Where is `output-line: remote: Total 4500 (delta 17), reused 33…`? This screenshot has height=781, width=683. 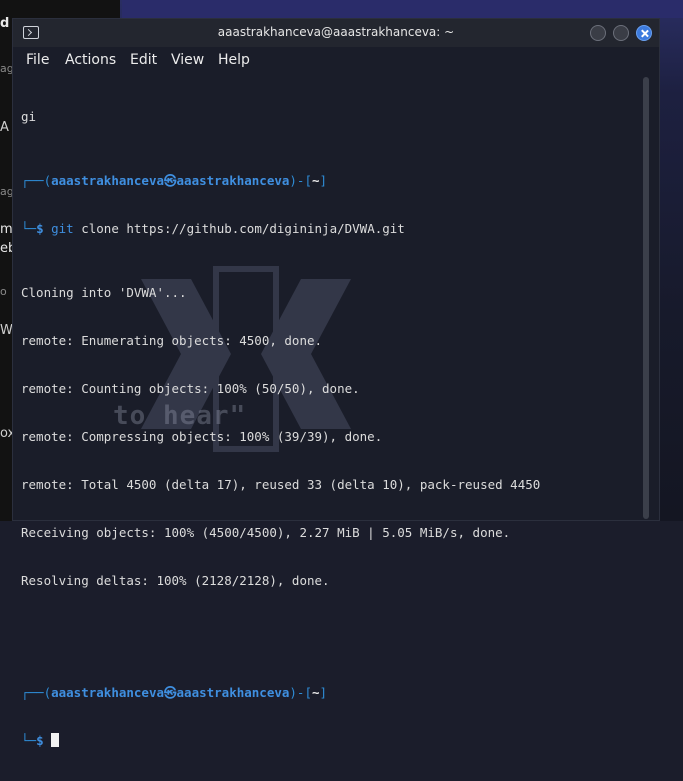 output-line: remote: Total 4500 (delta 17), reused 33… is located at coordinates (281, 484).